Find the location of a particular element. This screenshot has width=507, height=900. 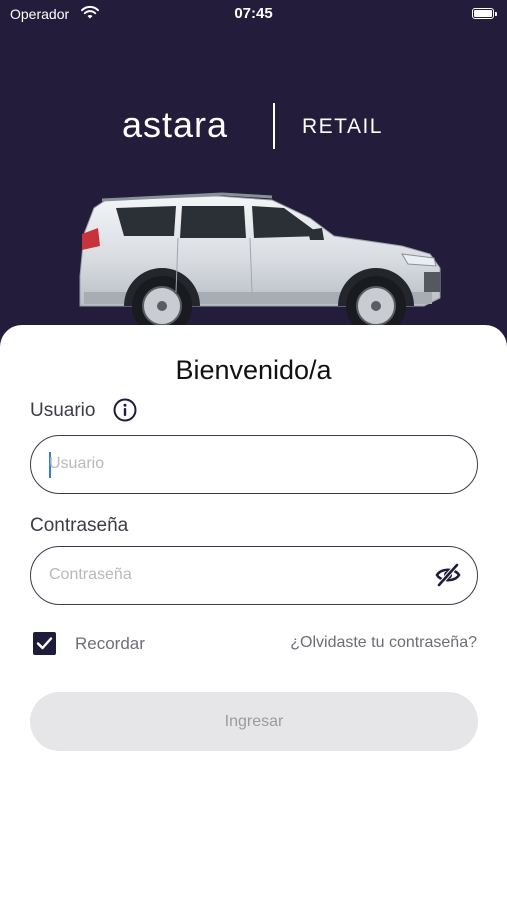

car-image is located at coordinates (260, 264).